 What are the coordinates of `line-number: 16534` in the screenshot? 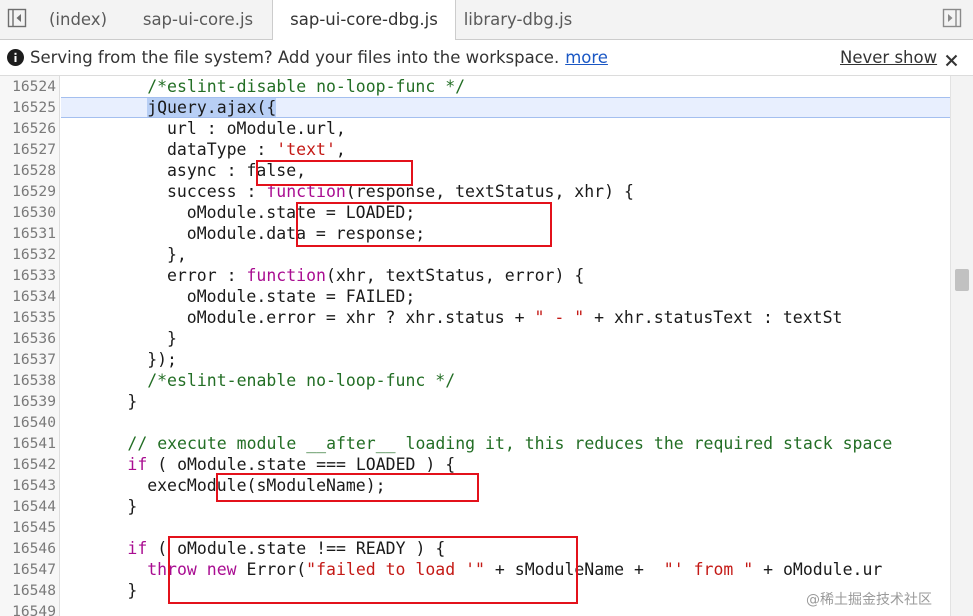 It's located at (28, 296).